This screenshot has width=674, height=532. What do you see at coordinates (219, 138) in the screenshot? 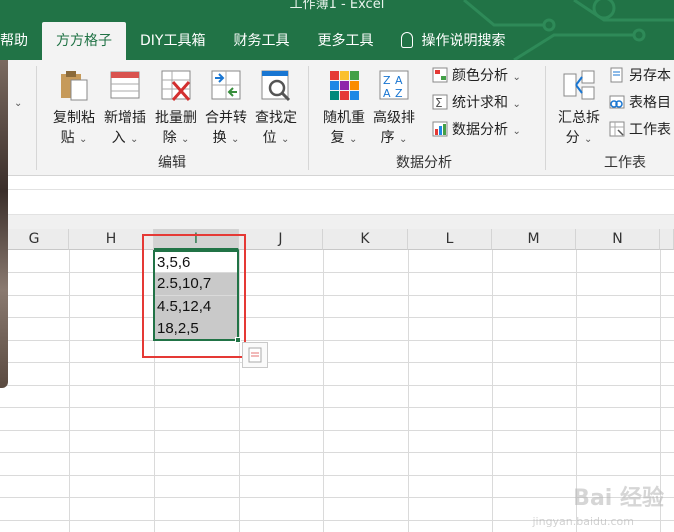
I see `merge-convert-label-2: 换` at bounding box center [219, 138].